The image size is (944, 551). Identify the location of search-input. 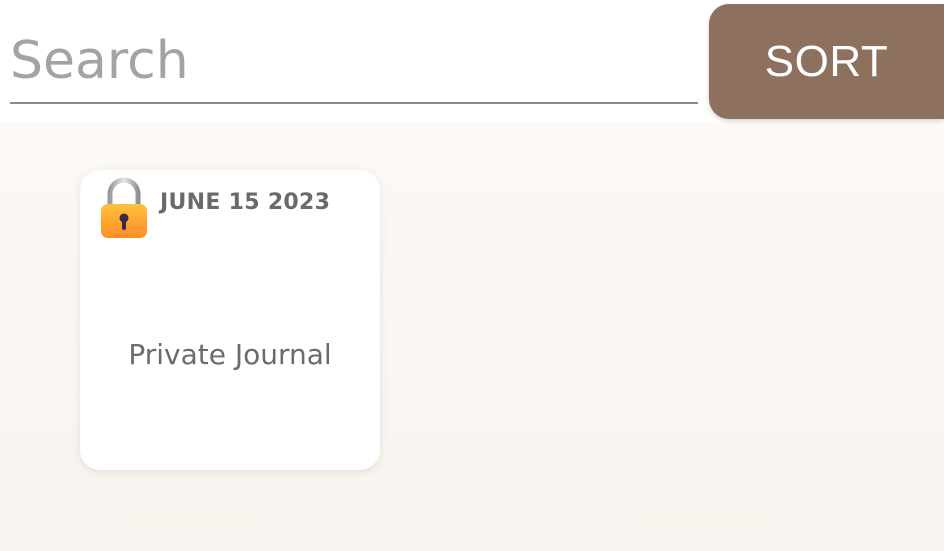
(354, 61).